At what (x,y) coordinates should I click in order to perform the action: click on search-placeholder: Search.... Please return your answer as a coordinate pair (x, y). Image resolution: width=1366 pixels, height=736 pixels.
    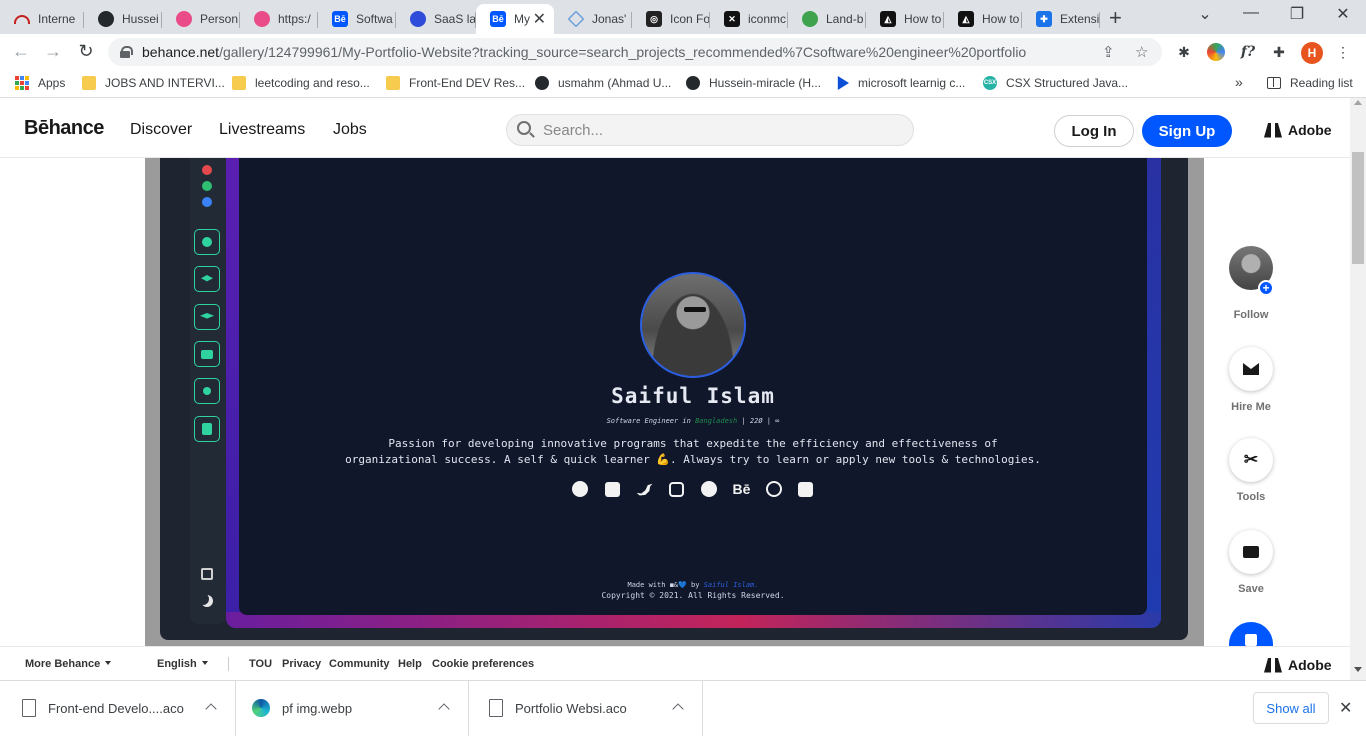
    Looking at the image, I should click on (573, 130).